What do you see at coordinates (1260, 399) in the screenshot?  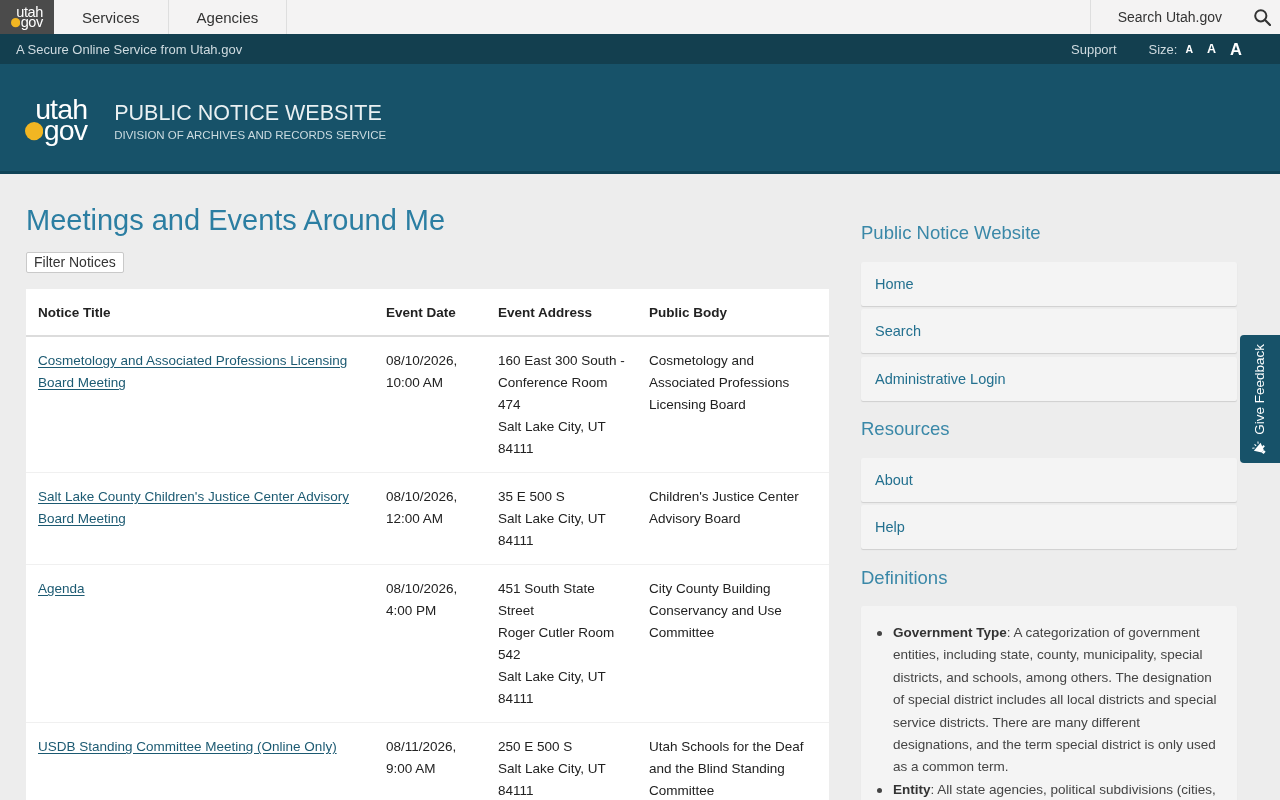 I see `feedback-tab: Give Feedback` at bounding box center [1260, 399].